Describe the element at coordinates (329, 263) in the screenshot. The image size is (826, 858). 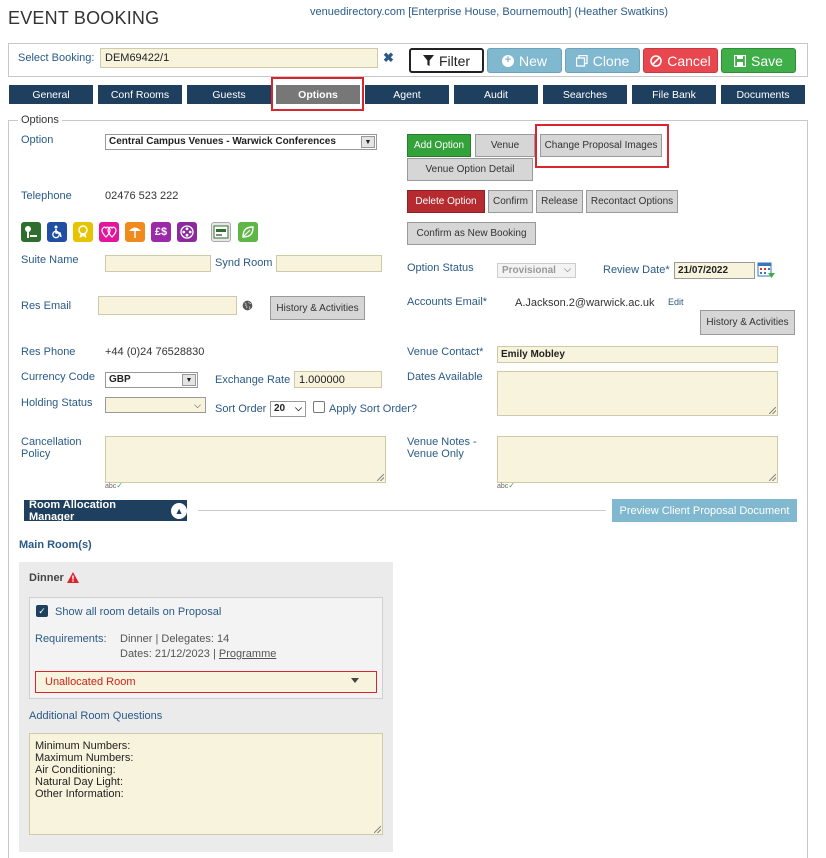
I see `synd-room-input` at that location.